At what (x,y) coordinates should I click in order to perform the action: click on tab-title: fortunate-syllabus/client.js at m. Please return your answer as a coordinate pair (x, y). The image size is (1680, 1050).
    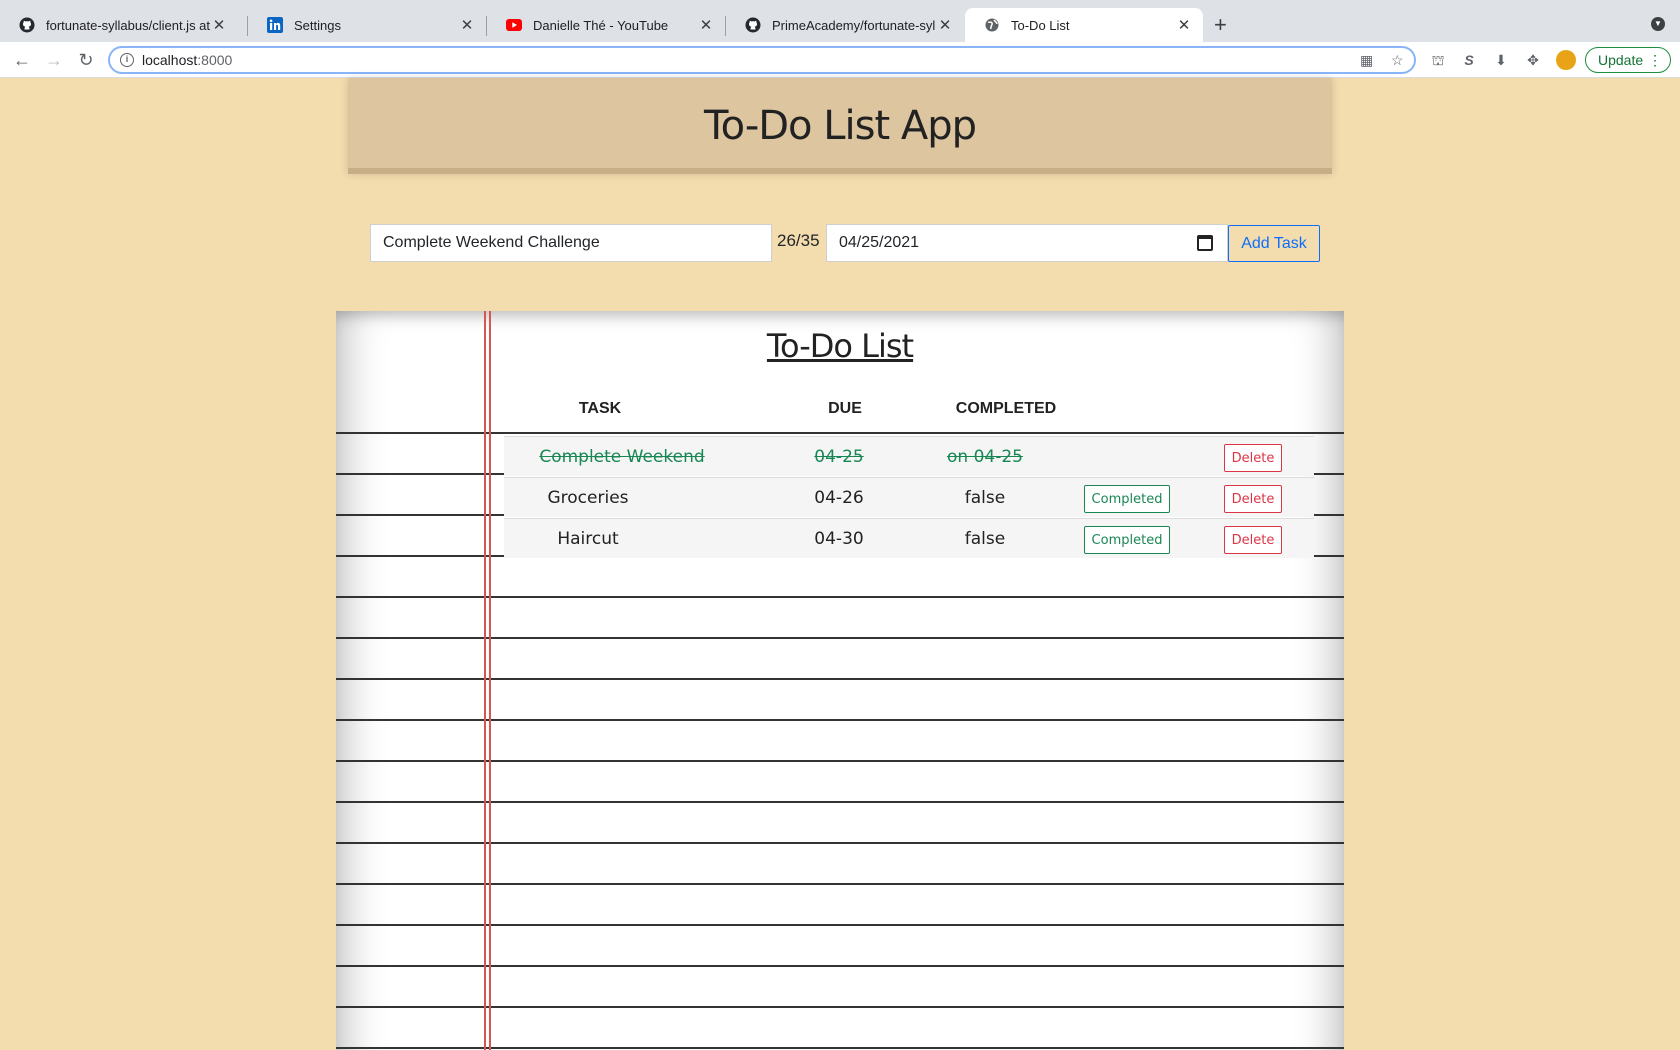
    Looking at the image, I should click on (128, 25).